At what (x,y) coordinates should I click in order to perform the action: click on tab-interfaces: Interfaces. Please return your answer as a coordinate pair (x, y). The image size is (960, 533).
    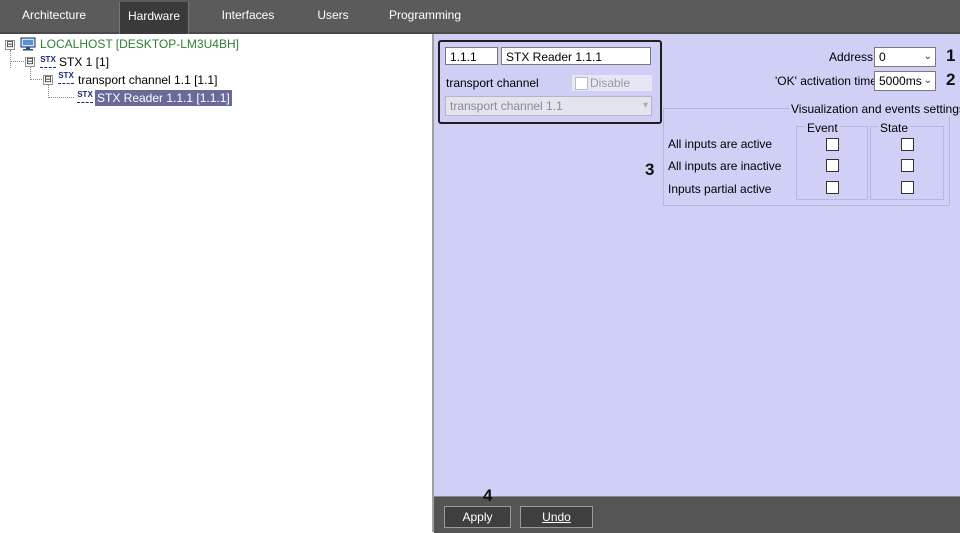
    Looking at the image, I should click on (248, 16).